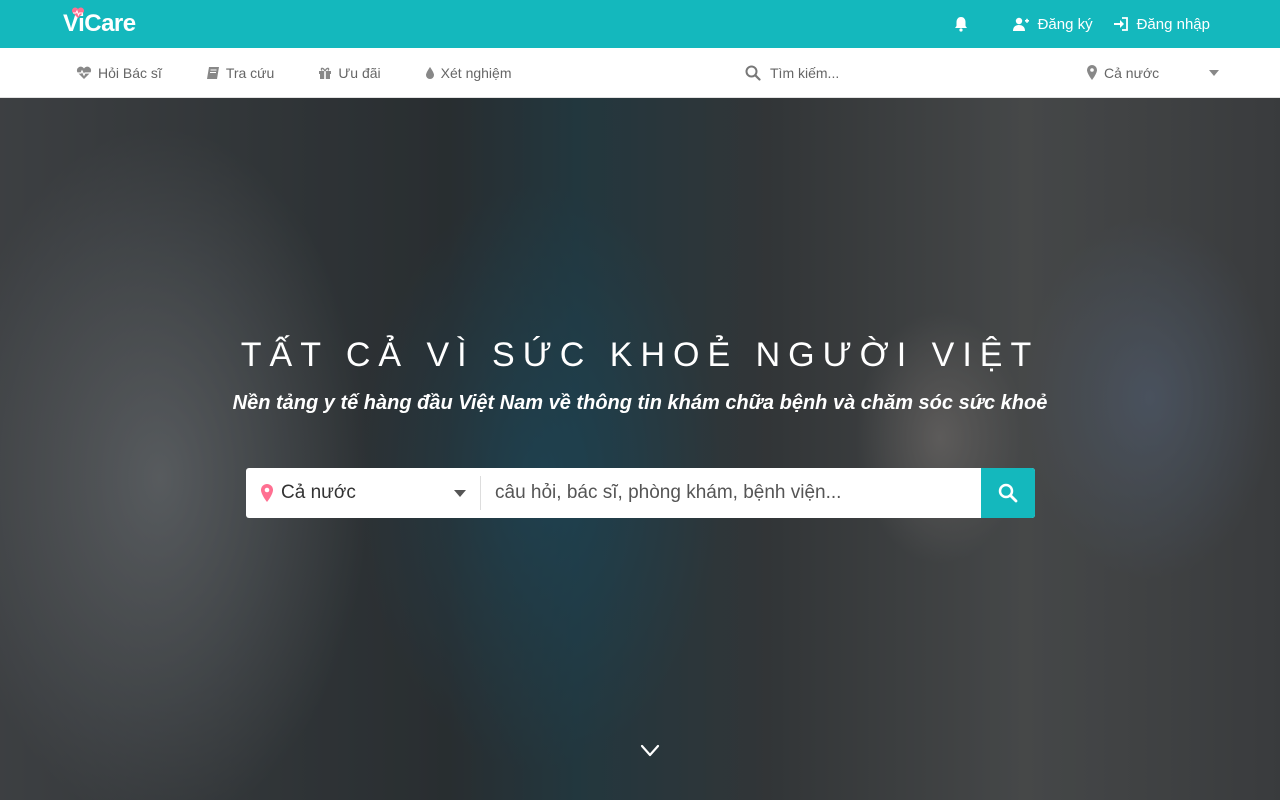 This screenshot has height=800, width=1280. What do you see at coordinates (84, 72) in the screenshot?
I see `heartbeat-icon` at bounding box center [84, 72].